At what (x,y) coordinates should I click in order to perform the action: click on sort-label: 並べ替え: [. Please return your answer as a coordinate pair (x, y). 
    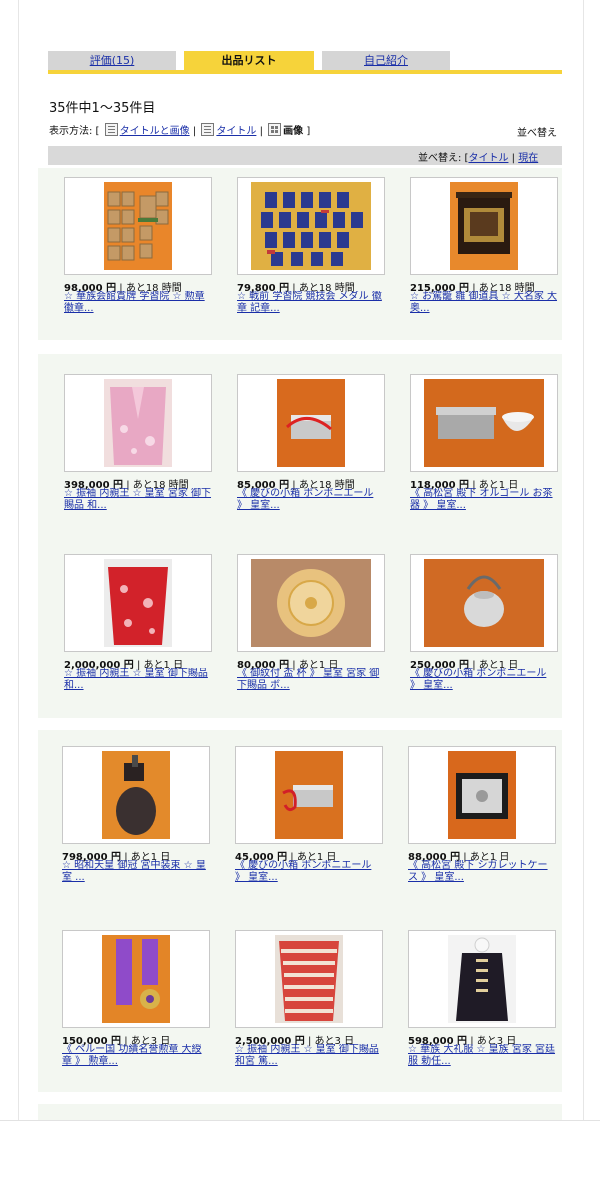
    Looking at the image, I should click on (443, 158).